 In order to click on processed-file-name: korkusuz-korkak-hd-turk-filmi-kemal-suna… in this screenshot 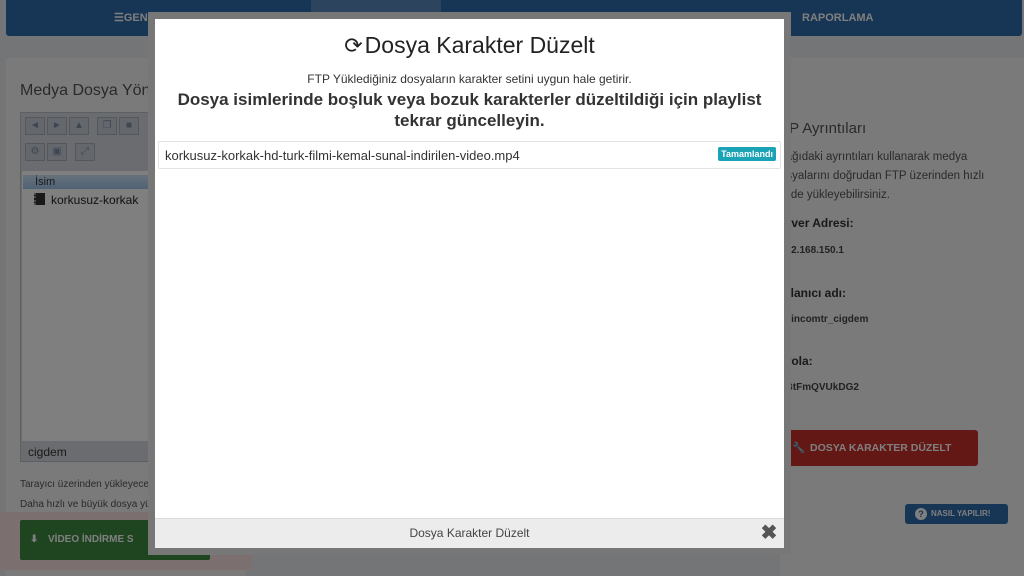, I will do `click(342, 155)`.